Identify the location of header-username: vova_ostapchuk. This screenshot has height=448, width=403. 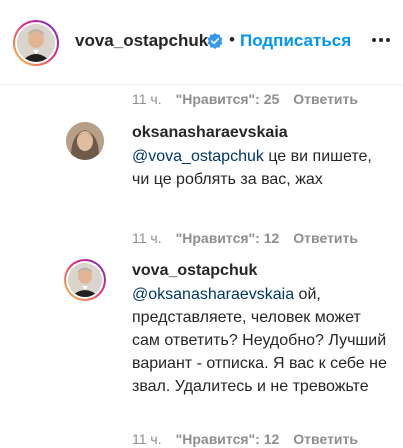
(141, 41).